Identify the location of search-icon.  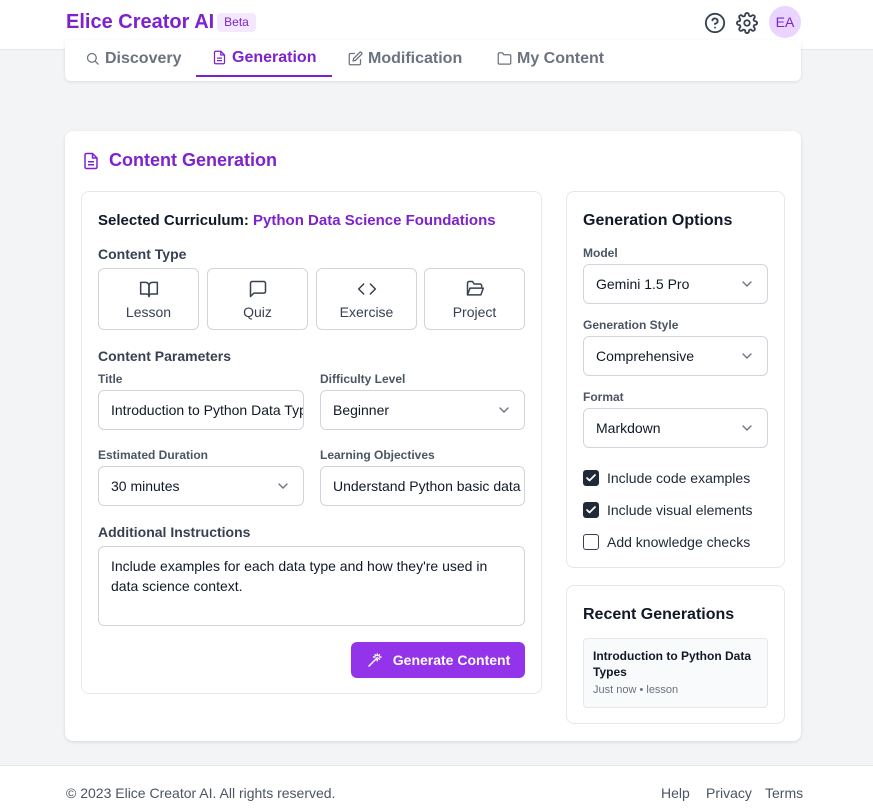
(92, 58).